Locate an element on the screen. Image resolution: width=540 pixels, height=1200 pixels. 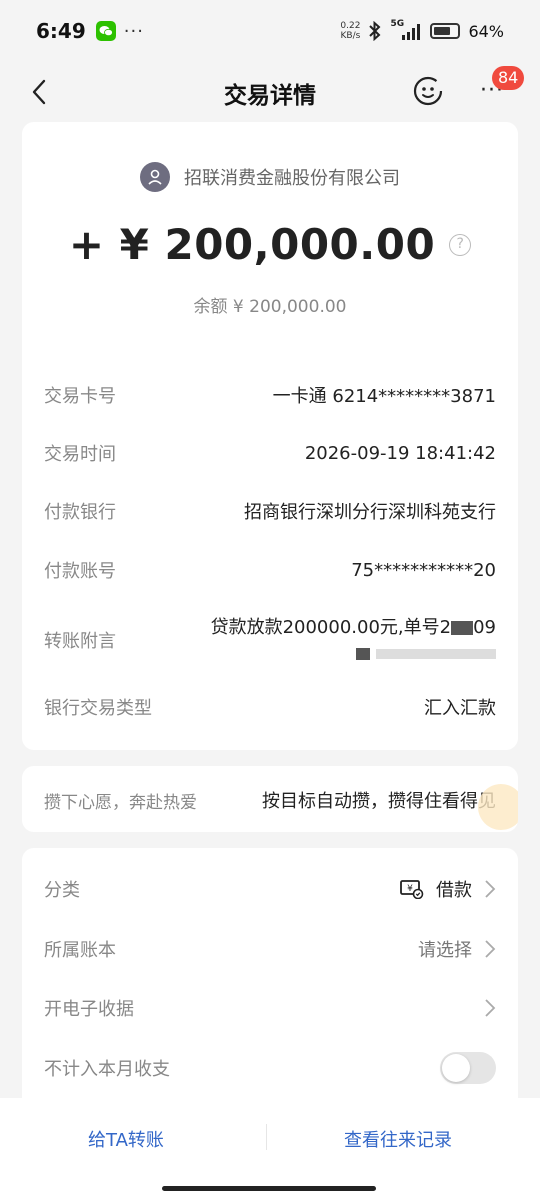
amount-row: + ¥ 200,000.00 ? is located at coordinates (270, 244).